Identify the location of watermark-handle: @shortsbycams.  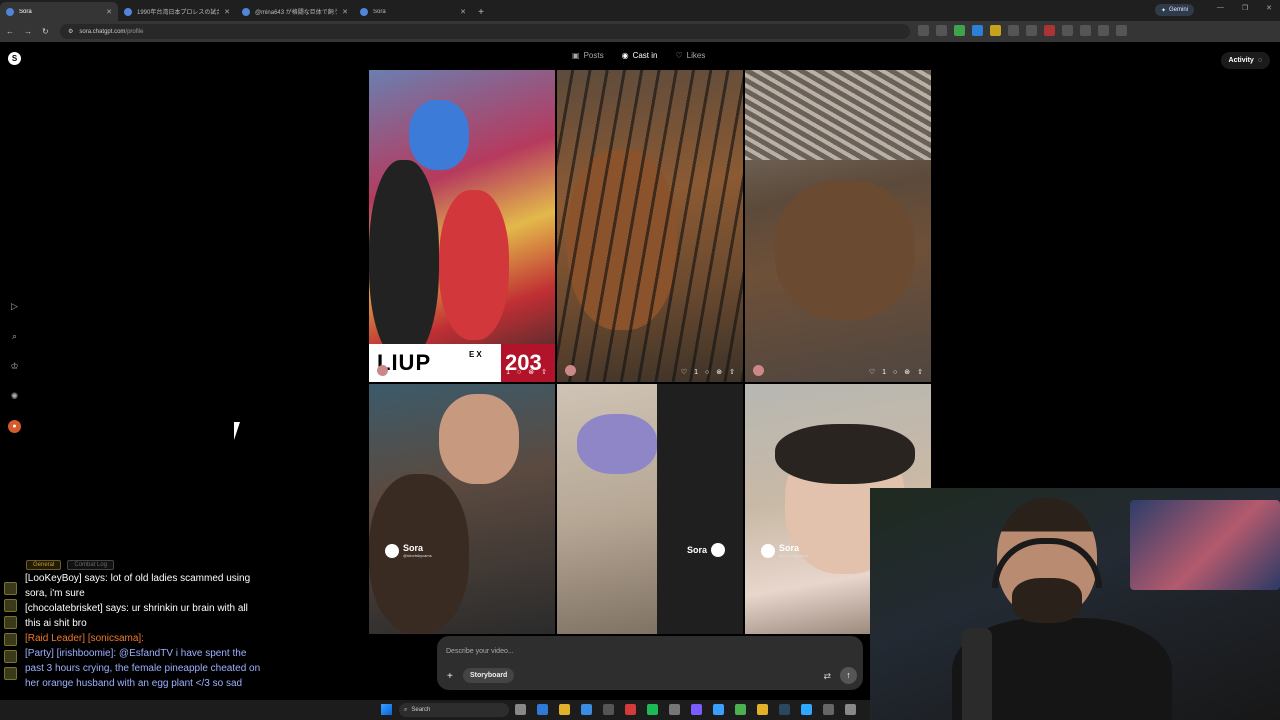
(417, 555).